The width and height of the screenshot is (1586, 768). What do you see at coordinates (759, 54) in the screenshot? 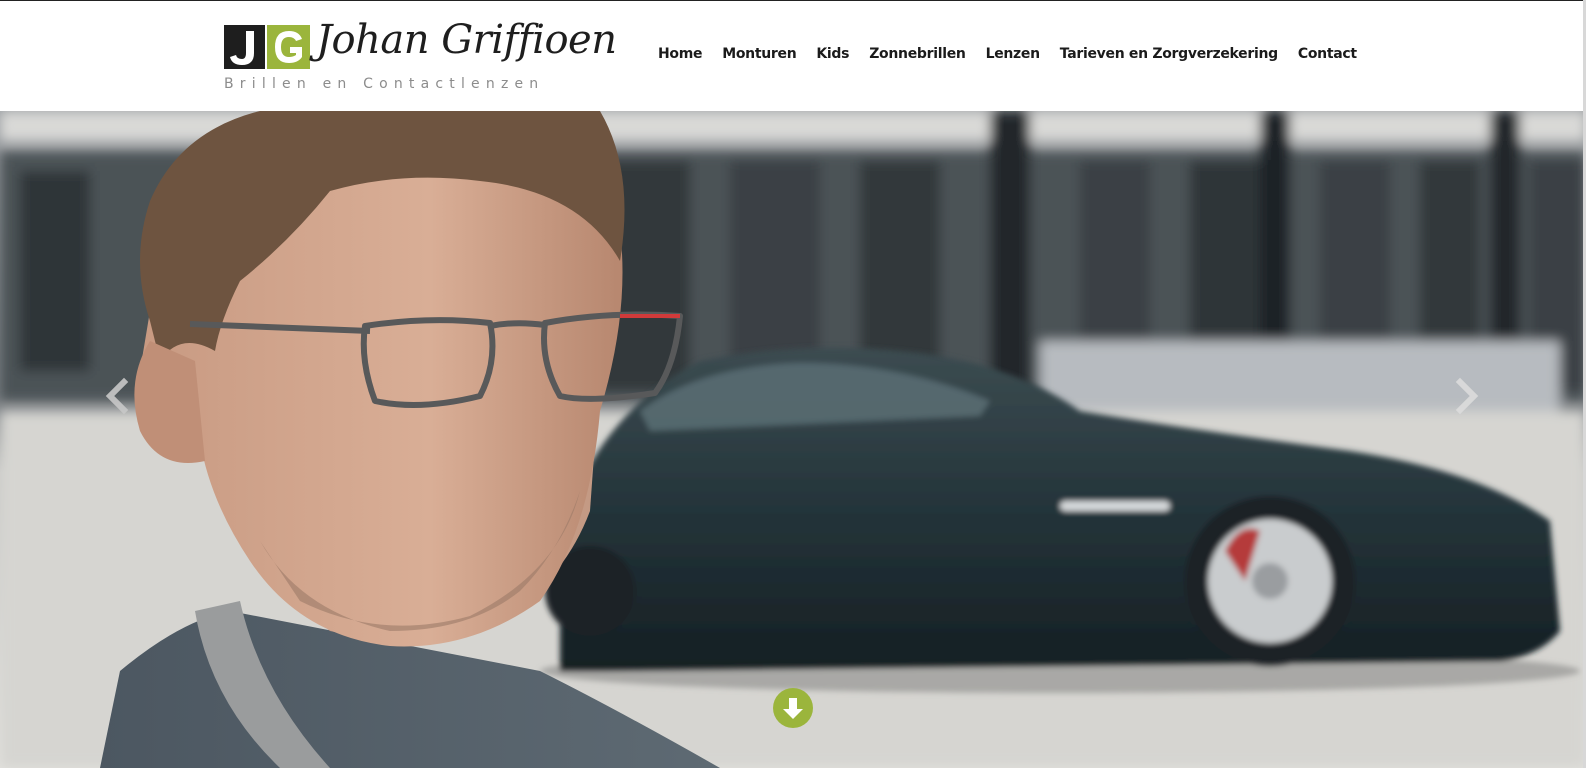
I see `nav-item-monturen: Monturen` at bounding box center [759, 54].